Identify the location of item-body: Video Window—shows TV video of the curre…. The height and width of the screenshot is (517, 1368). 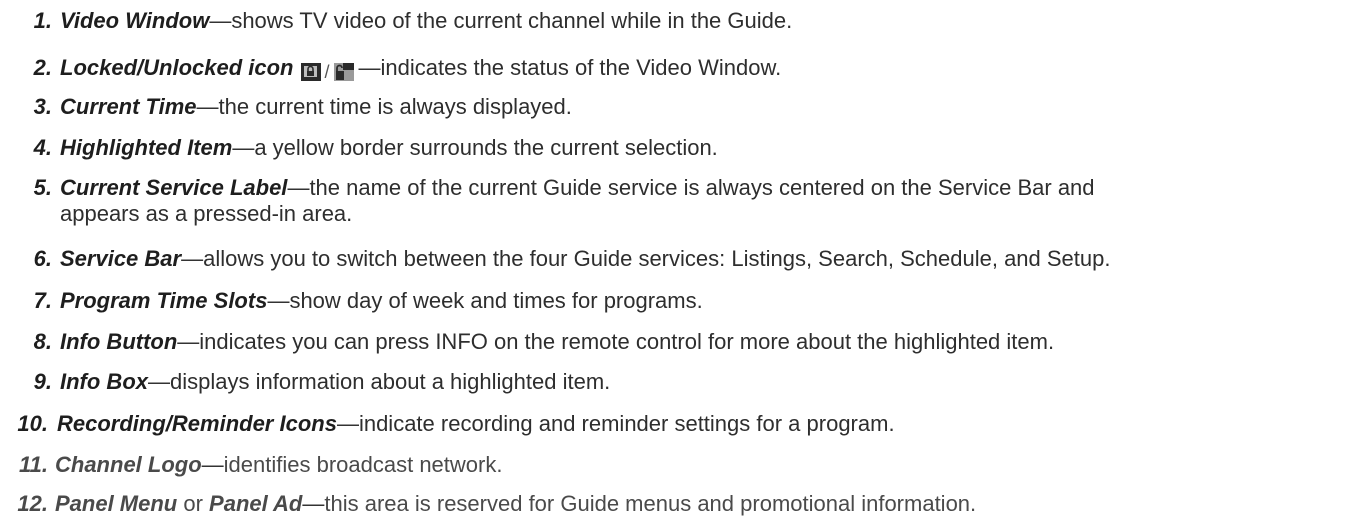
(426, 21).